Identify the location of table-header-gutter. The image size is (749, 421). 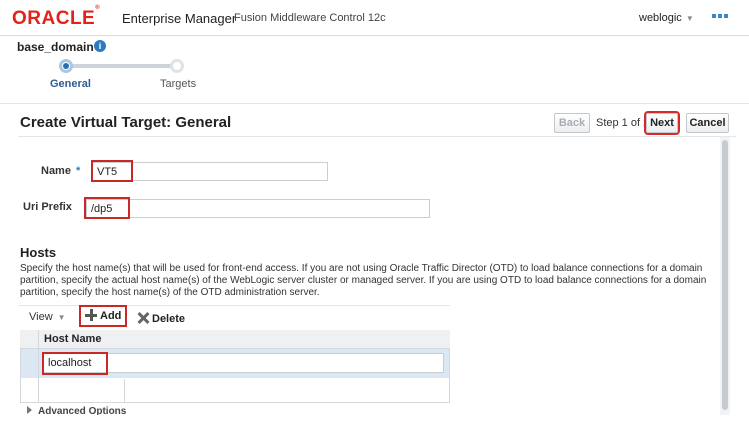
(29, 339).